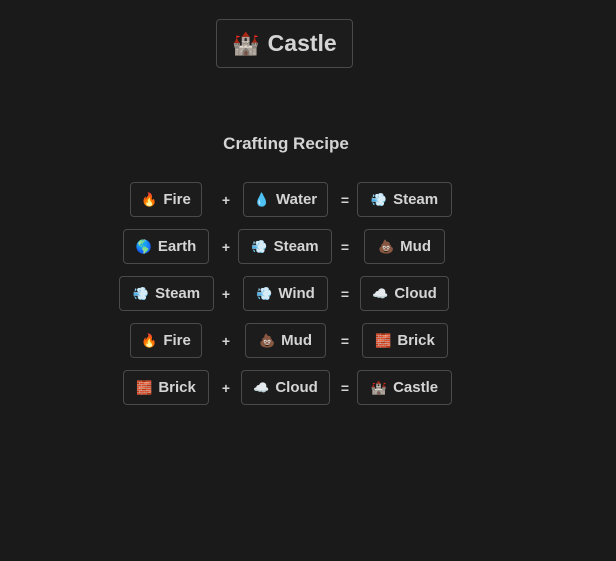 This screenshot has height=561, width=616. Describe the element at coordinates (178, 293) in the screenshot. I see `ingredient-a-label: Steam` at that location.